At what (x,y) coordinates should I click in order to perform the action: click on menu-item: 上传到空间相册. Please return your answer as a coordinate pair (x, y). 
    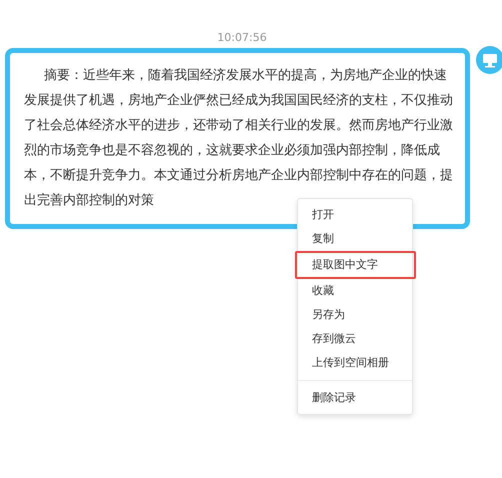
    Looking at the image, I should click on (355, 363).